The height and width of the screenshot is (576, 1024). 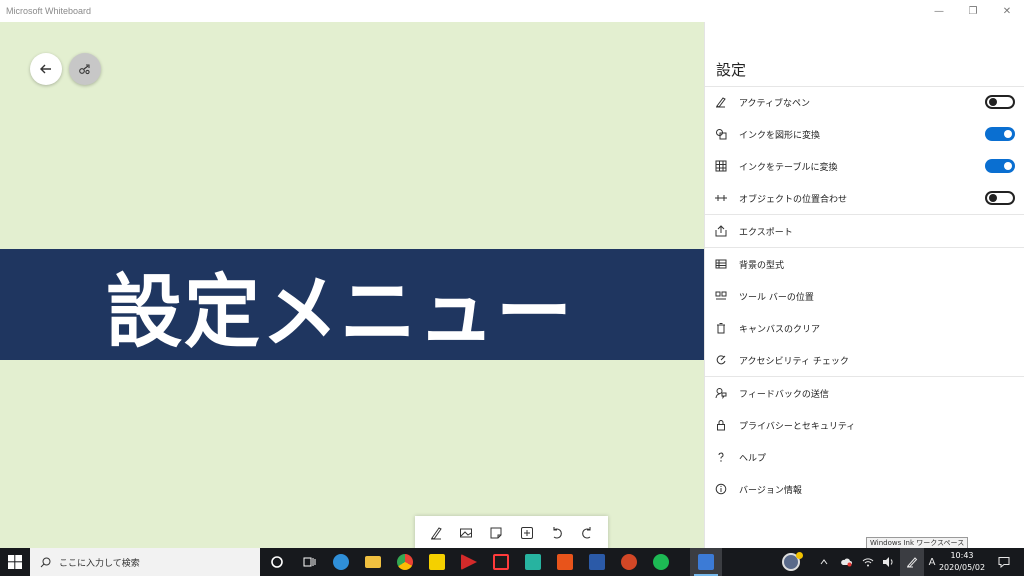 What do you see at coordinates (864, 328) in the screenshot?
I see `menu-item-clear-canvas: キャンバスのクリア` at bounding box center [864, 328].